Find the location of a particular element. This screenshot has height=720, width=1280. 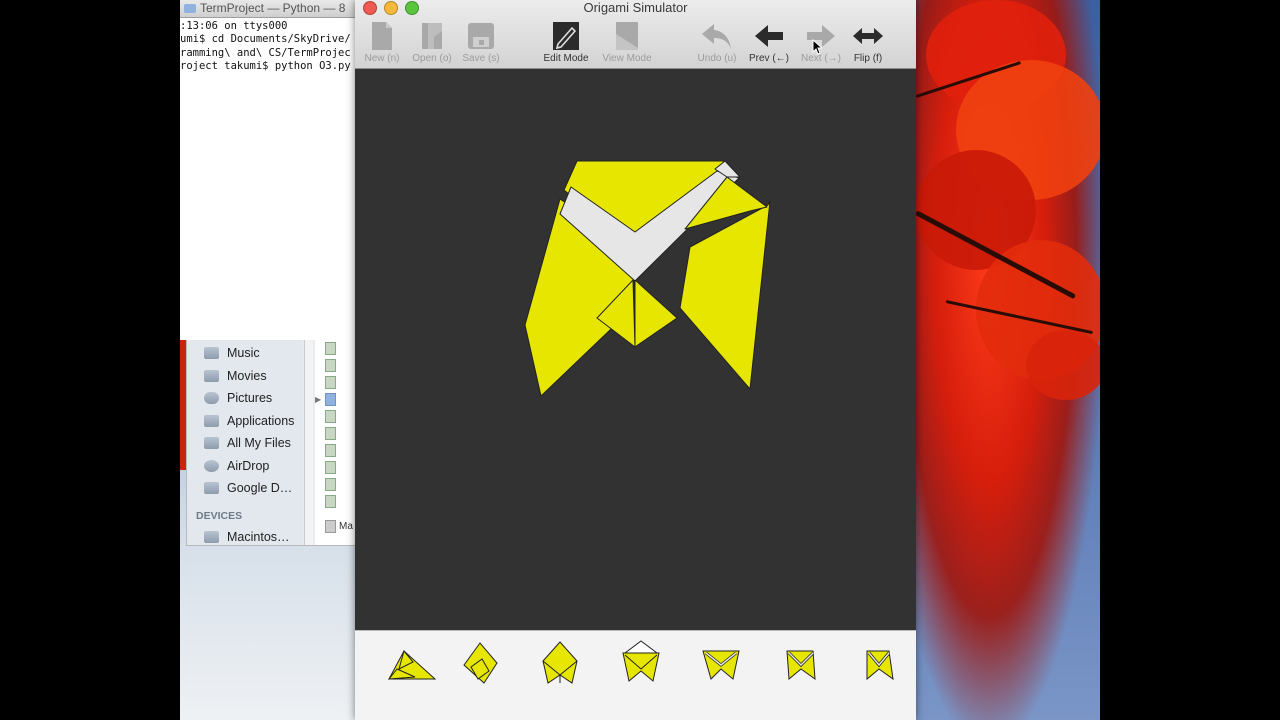

file-row: Ma is located at coordinates (336, 526).